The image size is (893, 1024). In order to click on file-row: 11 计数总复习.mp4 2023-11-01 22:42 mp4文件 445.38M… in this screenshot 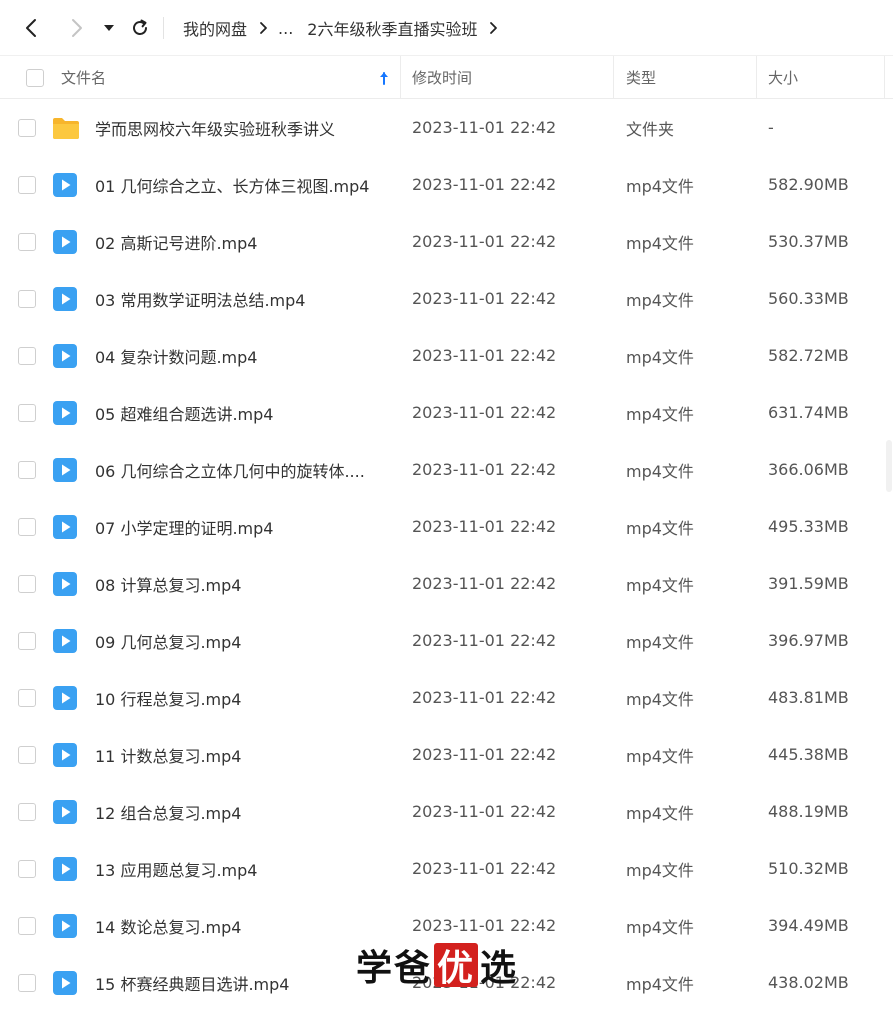, I will do `click(446, 754)`.